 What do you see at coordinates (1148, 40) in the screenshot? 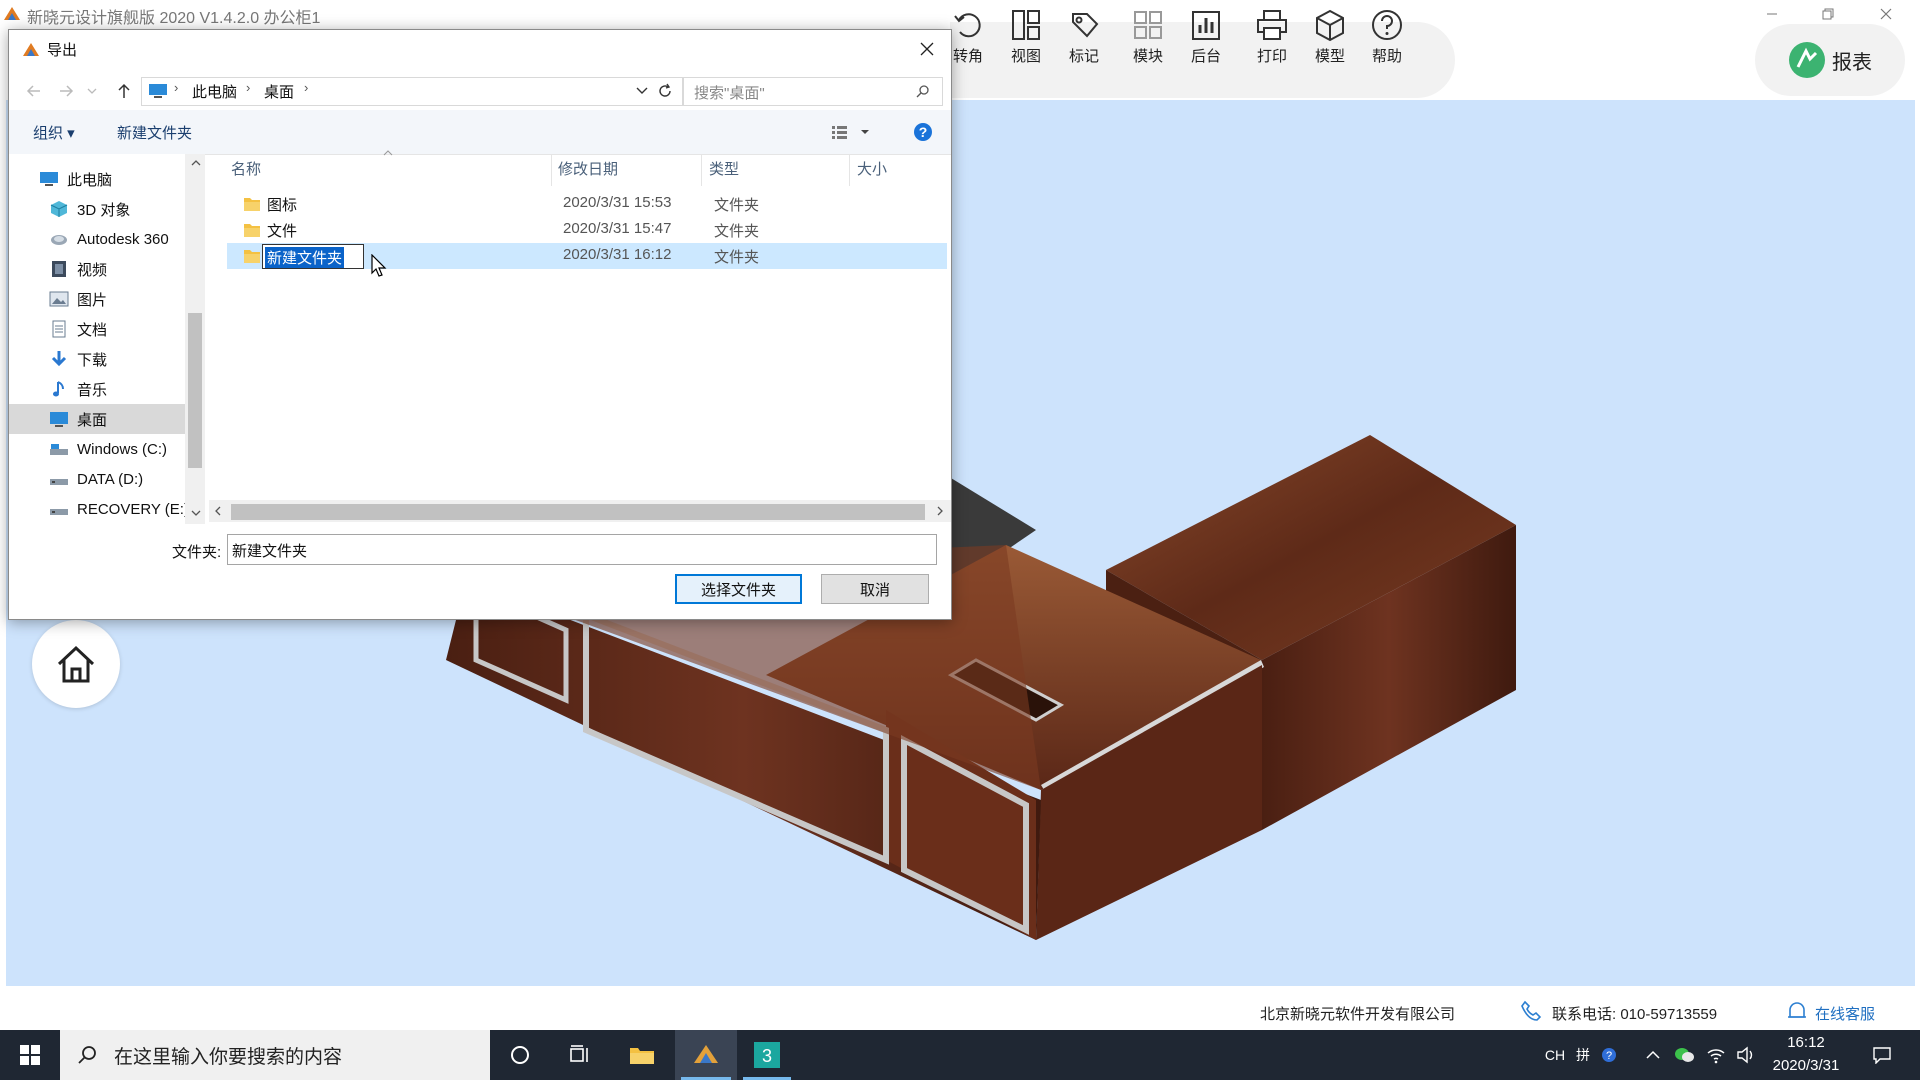
I see `toolbar-item-module: 模块` at bounding box center [1148, 40].